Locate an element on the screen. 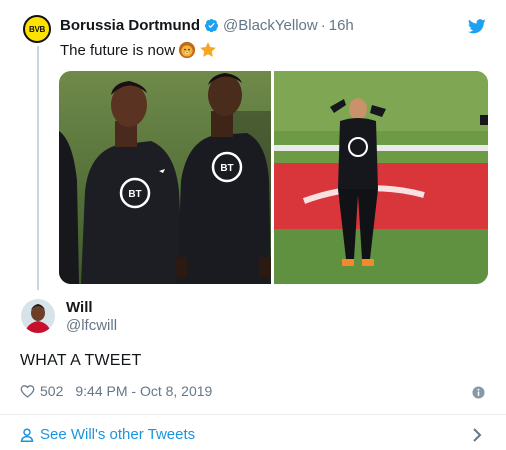  see-more-label: See Will's other Tweets is located at coordinates (118, 434).